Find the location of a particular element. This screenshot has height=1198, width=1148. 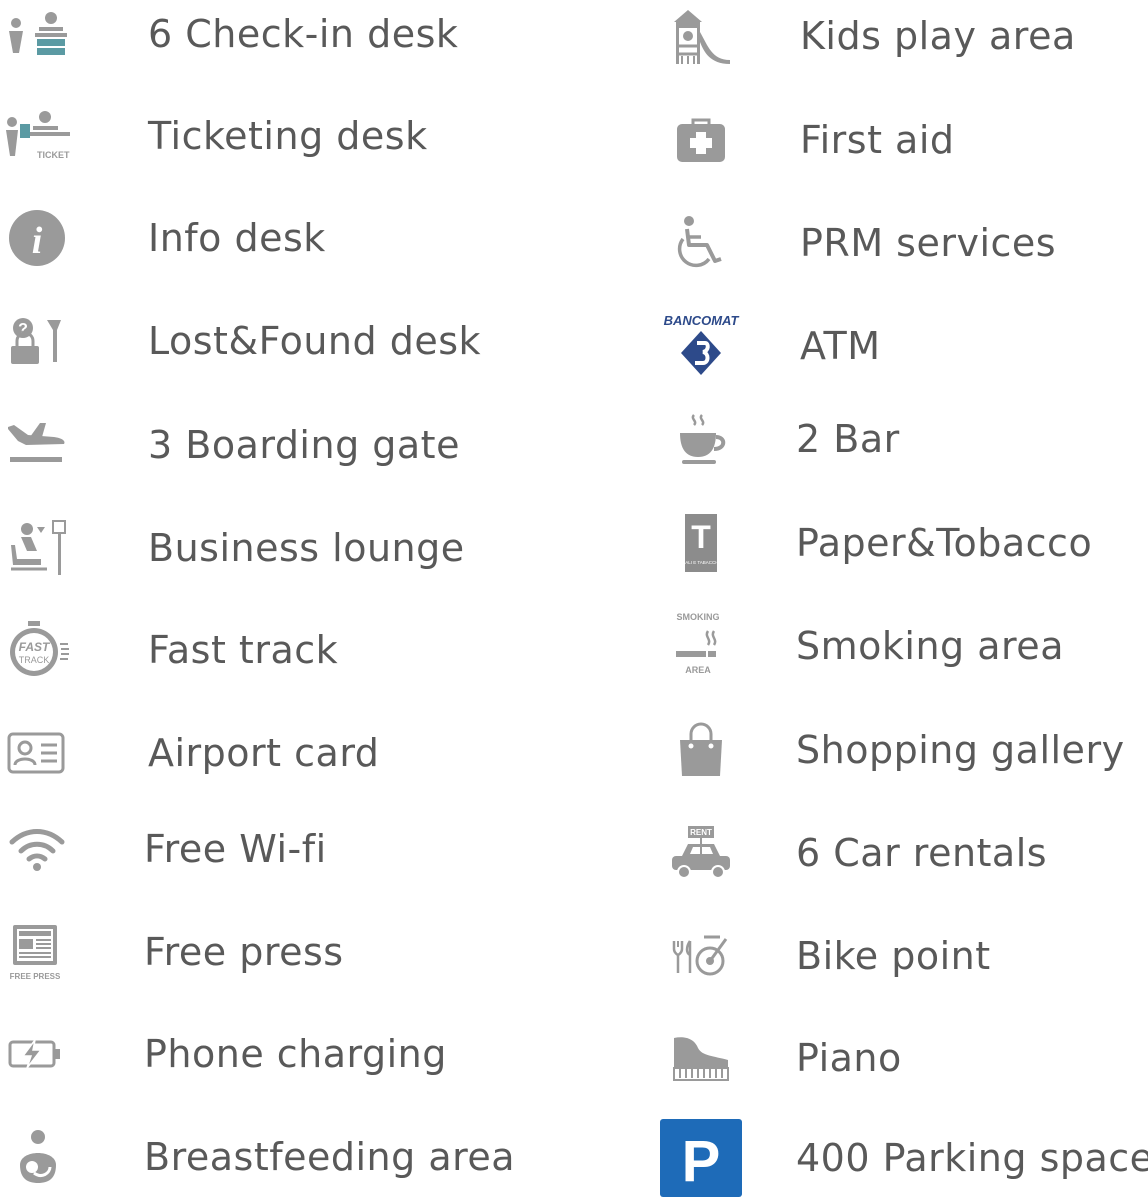

ticket-icon-text: TICKET is located at coordinates (53, 155).